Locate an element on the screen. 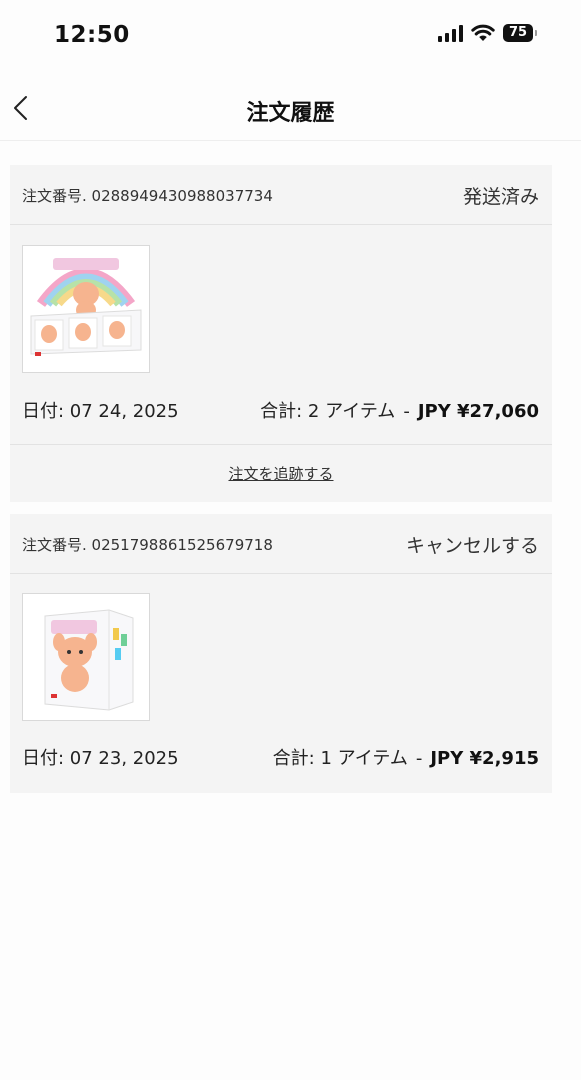  status-time: 12:50 is located at coordinates (92, 35).